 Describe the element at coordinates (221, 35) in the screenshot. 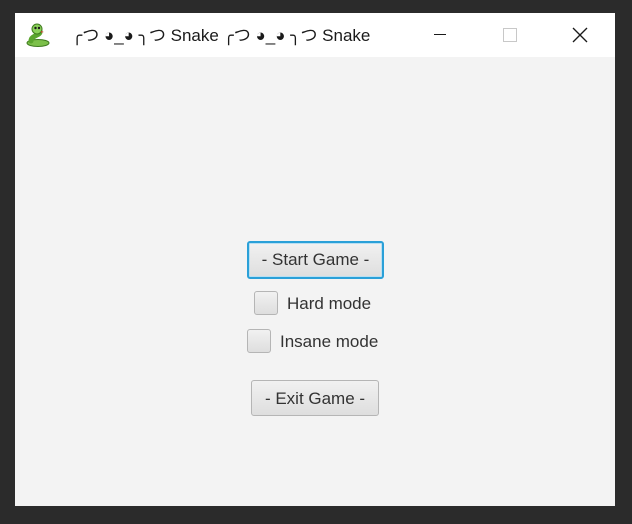

I see `window-title: ╭つ ◕_◕ ╮つ Snake ╭つ ◕_◕ ╮つ Snake` at that location.